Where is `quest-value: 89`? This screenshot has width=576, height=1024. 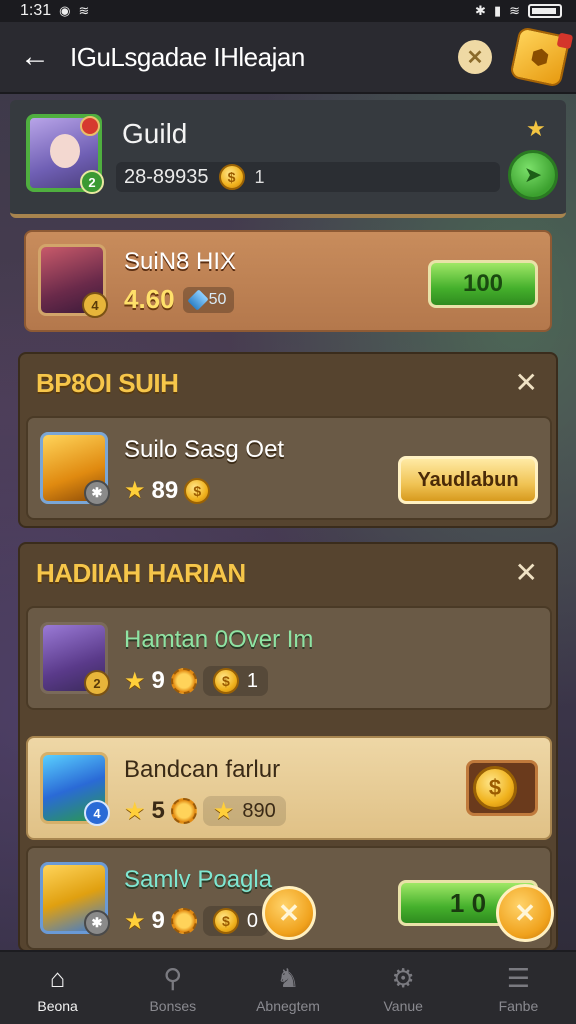
quest-value: 89 is located at coordinates (165, 490).